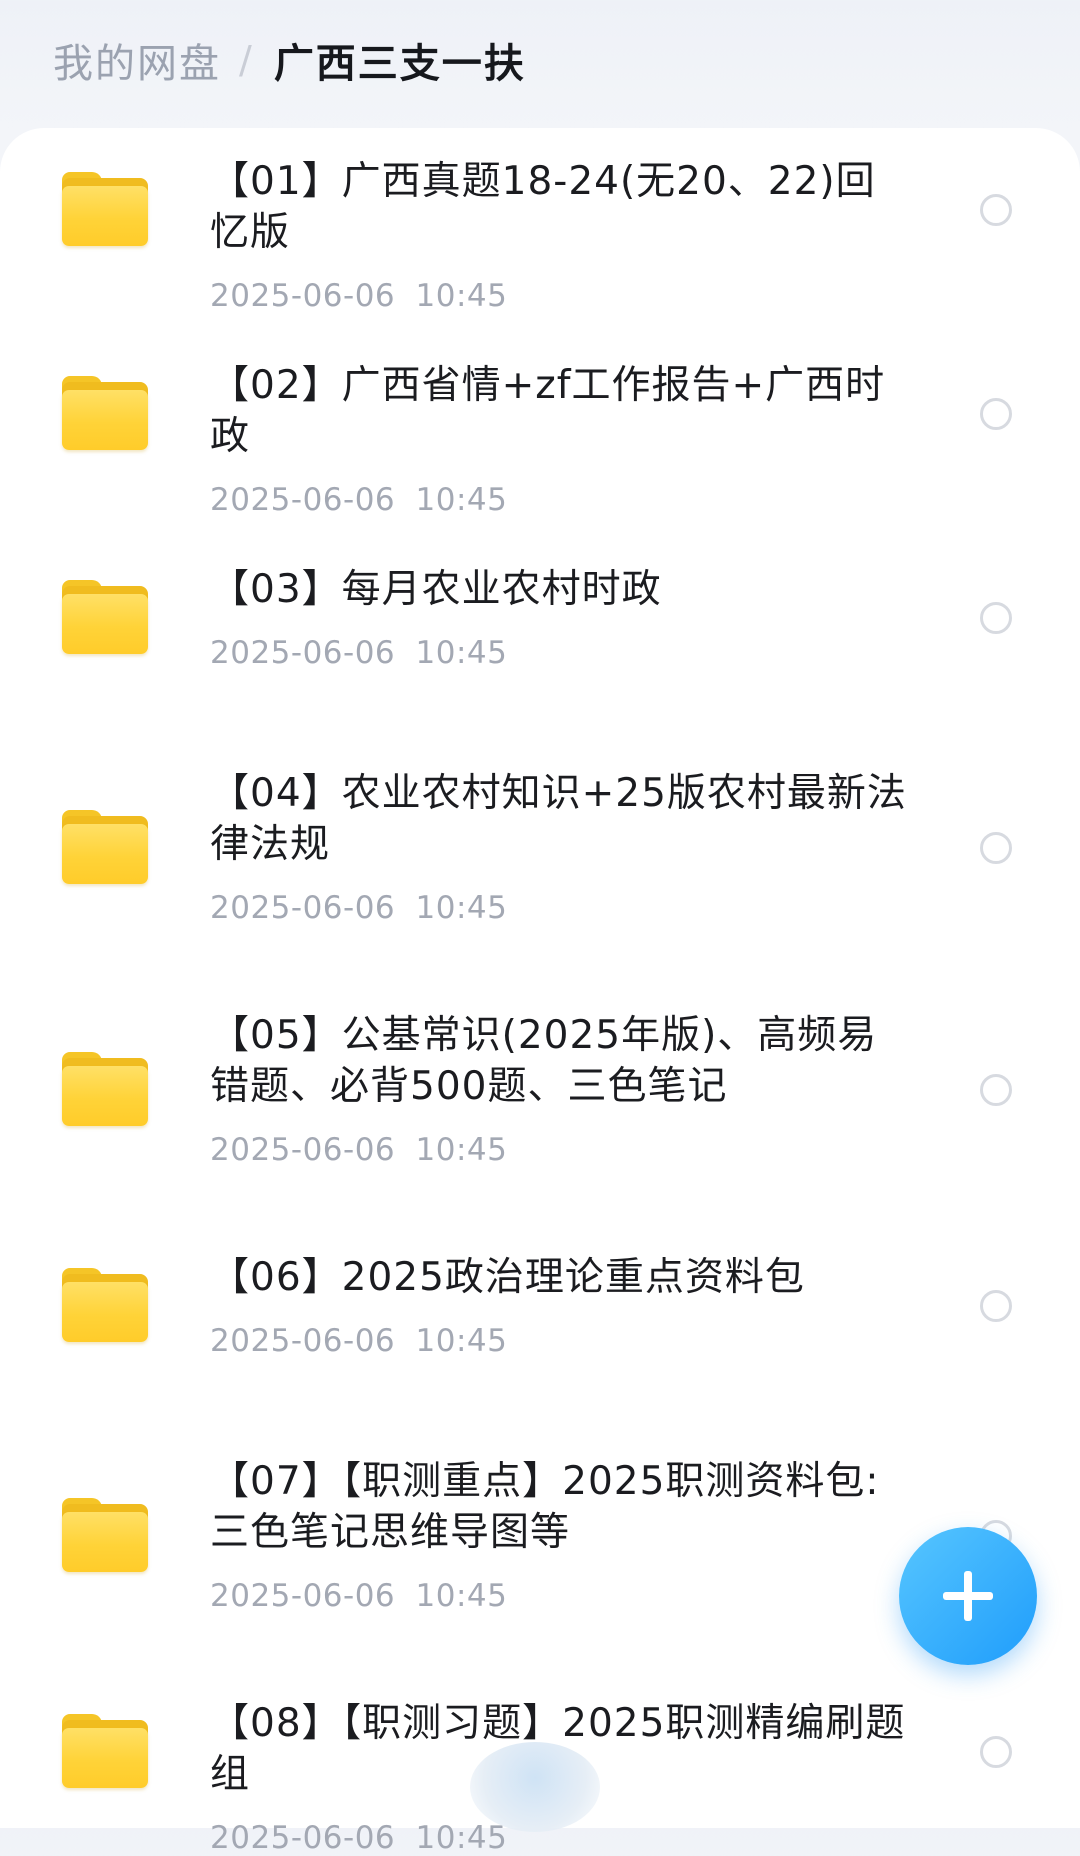 This screenshot has width=1080, height=1856. Describe the element at coordinates (560, 1305) in the screenshot. I see `file-info: 【06】2025政治理论重点资料包 2025-06-06 10:45` at that location.